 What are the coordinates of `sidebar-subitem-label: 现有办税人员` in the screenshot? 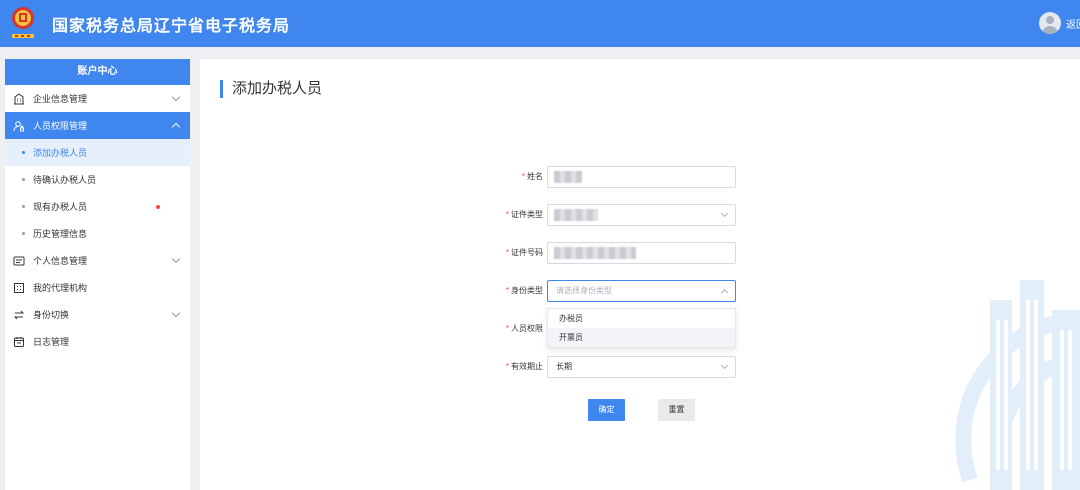 It's located at (60, 207).